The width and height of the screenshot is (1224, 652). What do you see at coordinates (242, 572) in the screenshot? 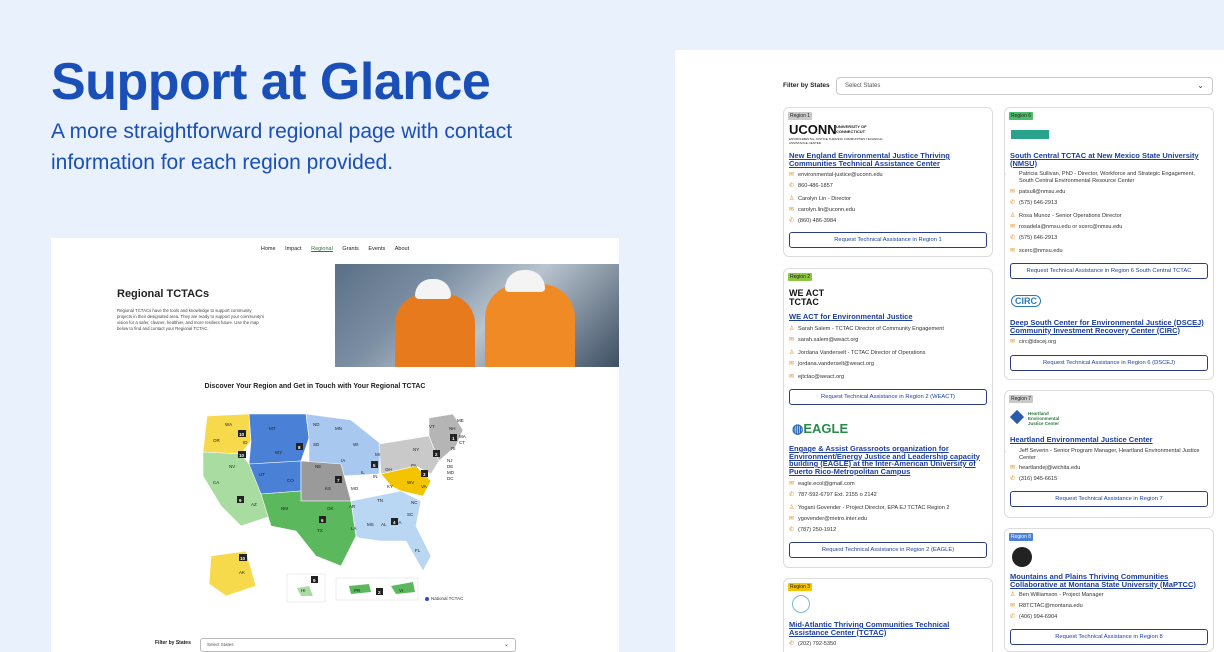
I see `state-label: AK` at bounding box center [242, 572].